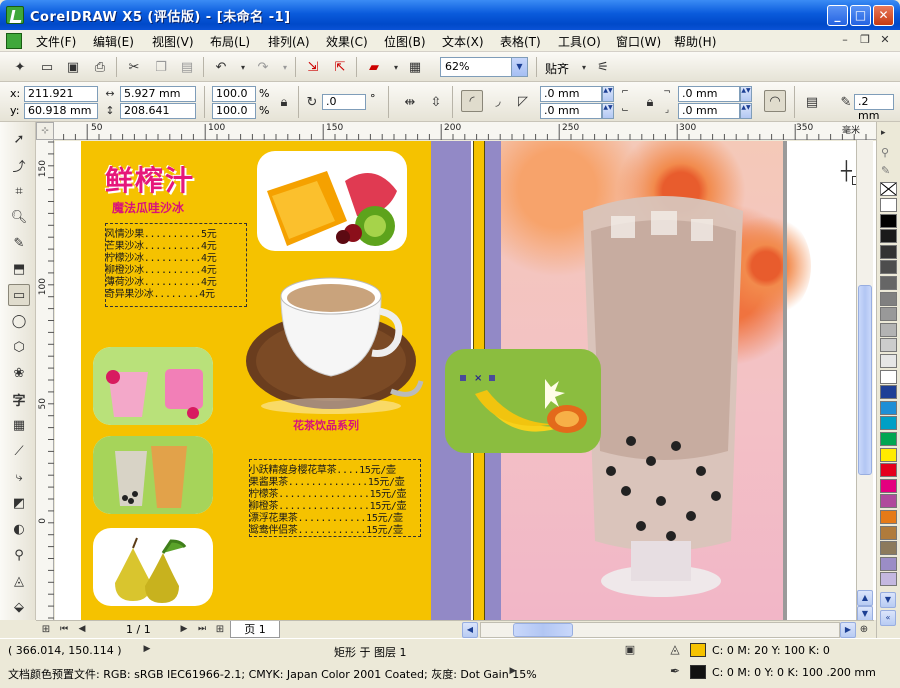 This screenshot has height=688, width=900. What do you see at coordinates (470, 630) in the screenshot?
I see `scroll-left-icon: ◀` at bounding box center [470, 630].